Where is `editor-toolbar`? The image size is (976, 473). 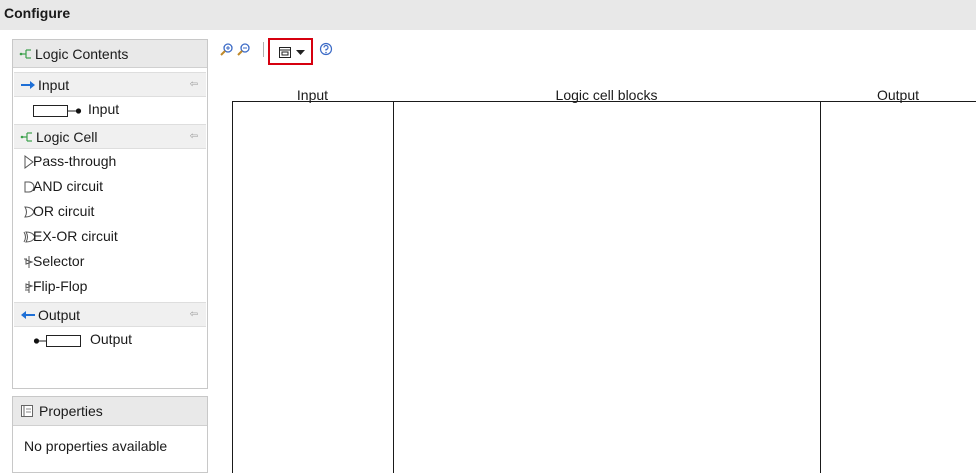
editor-toolbar is located at coordinates (288, 52).